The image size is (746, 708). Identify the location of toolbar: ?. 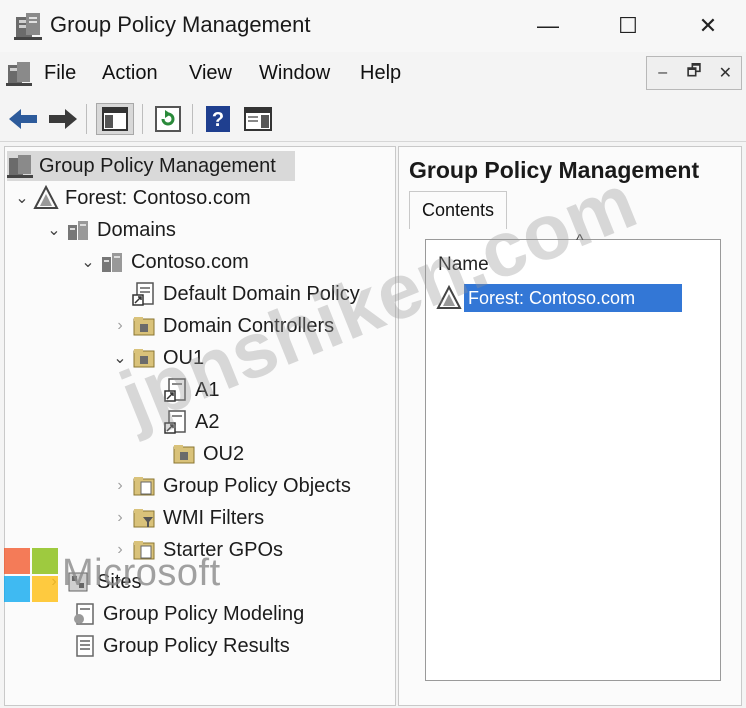
(373, 119).